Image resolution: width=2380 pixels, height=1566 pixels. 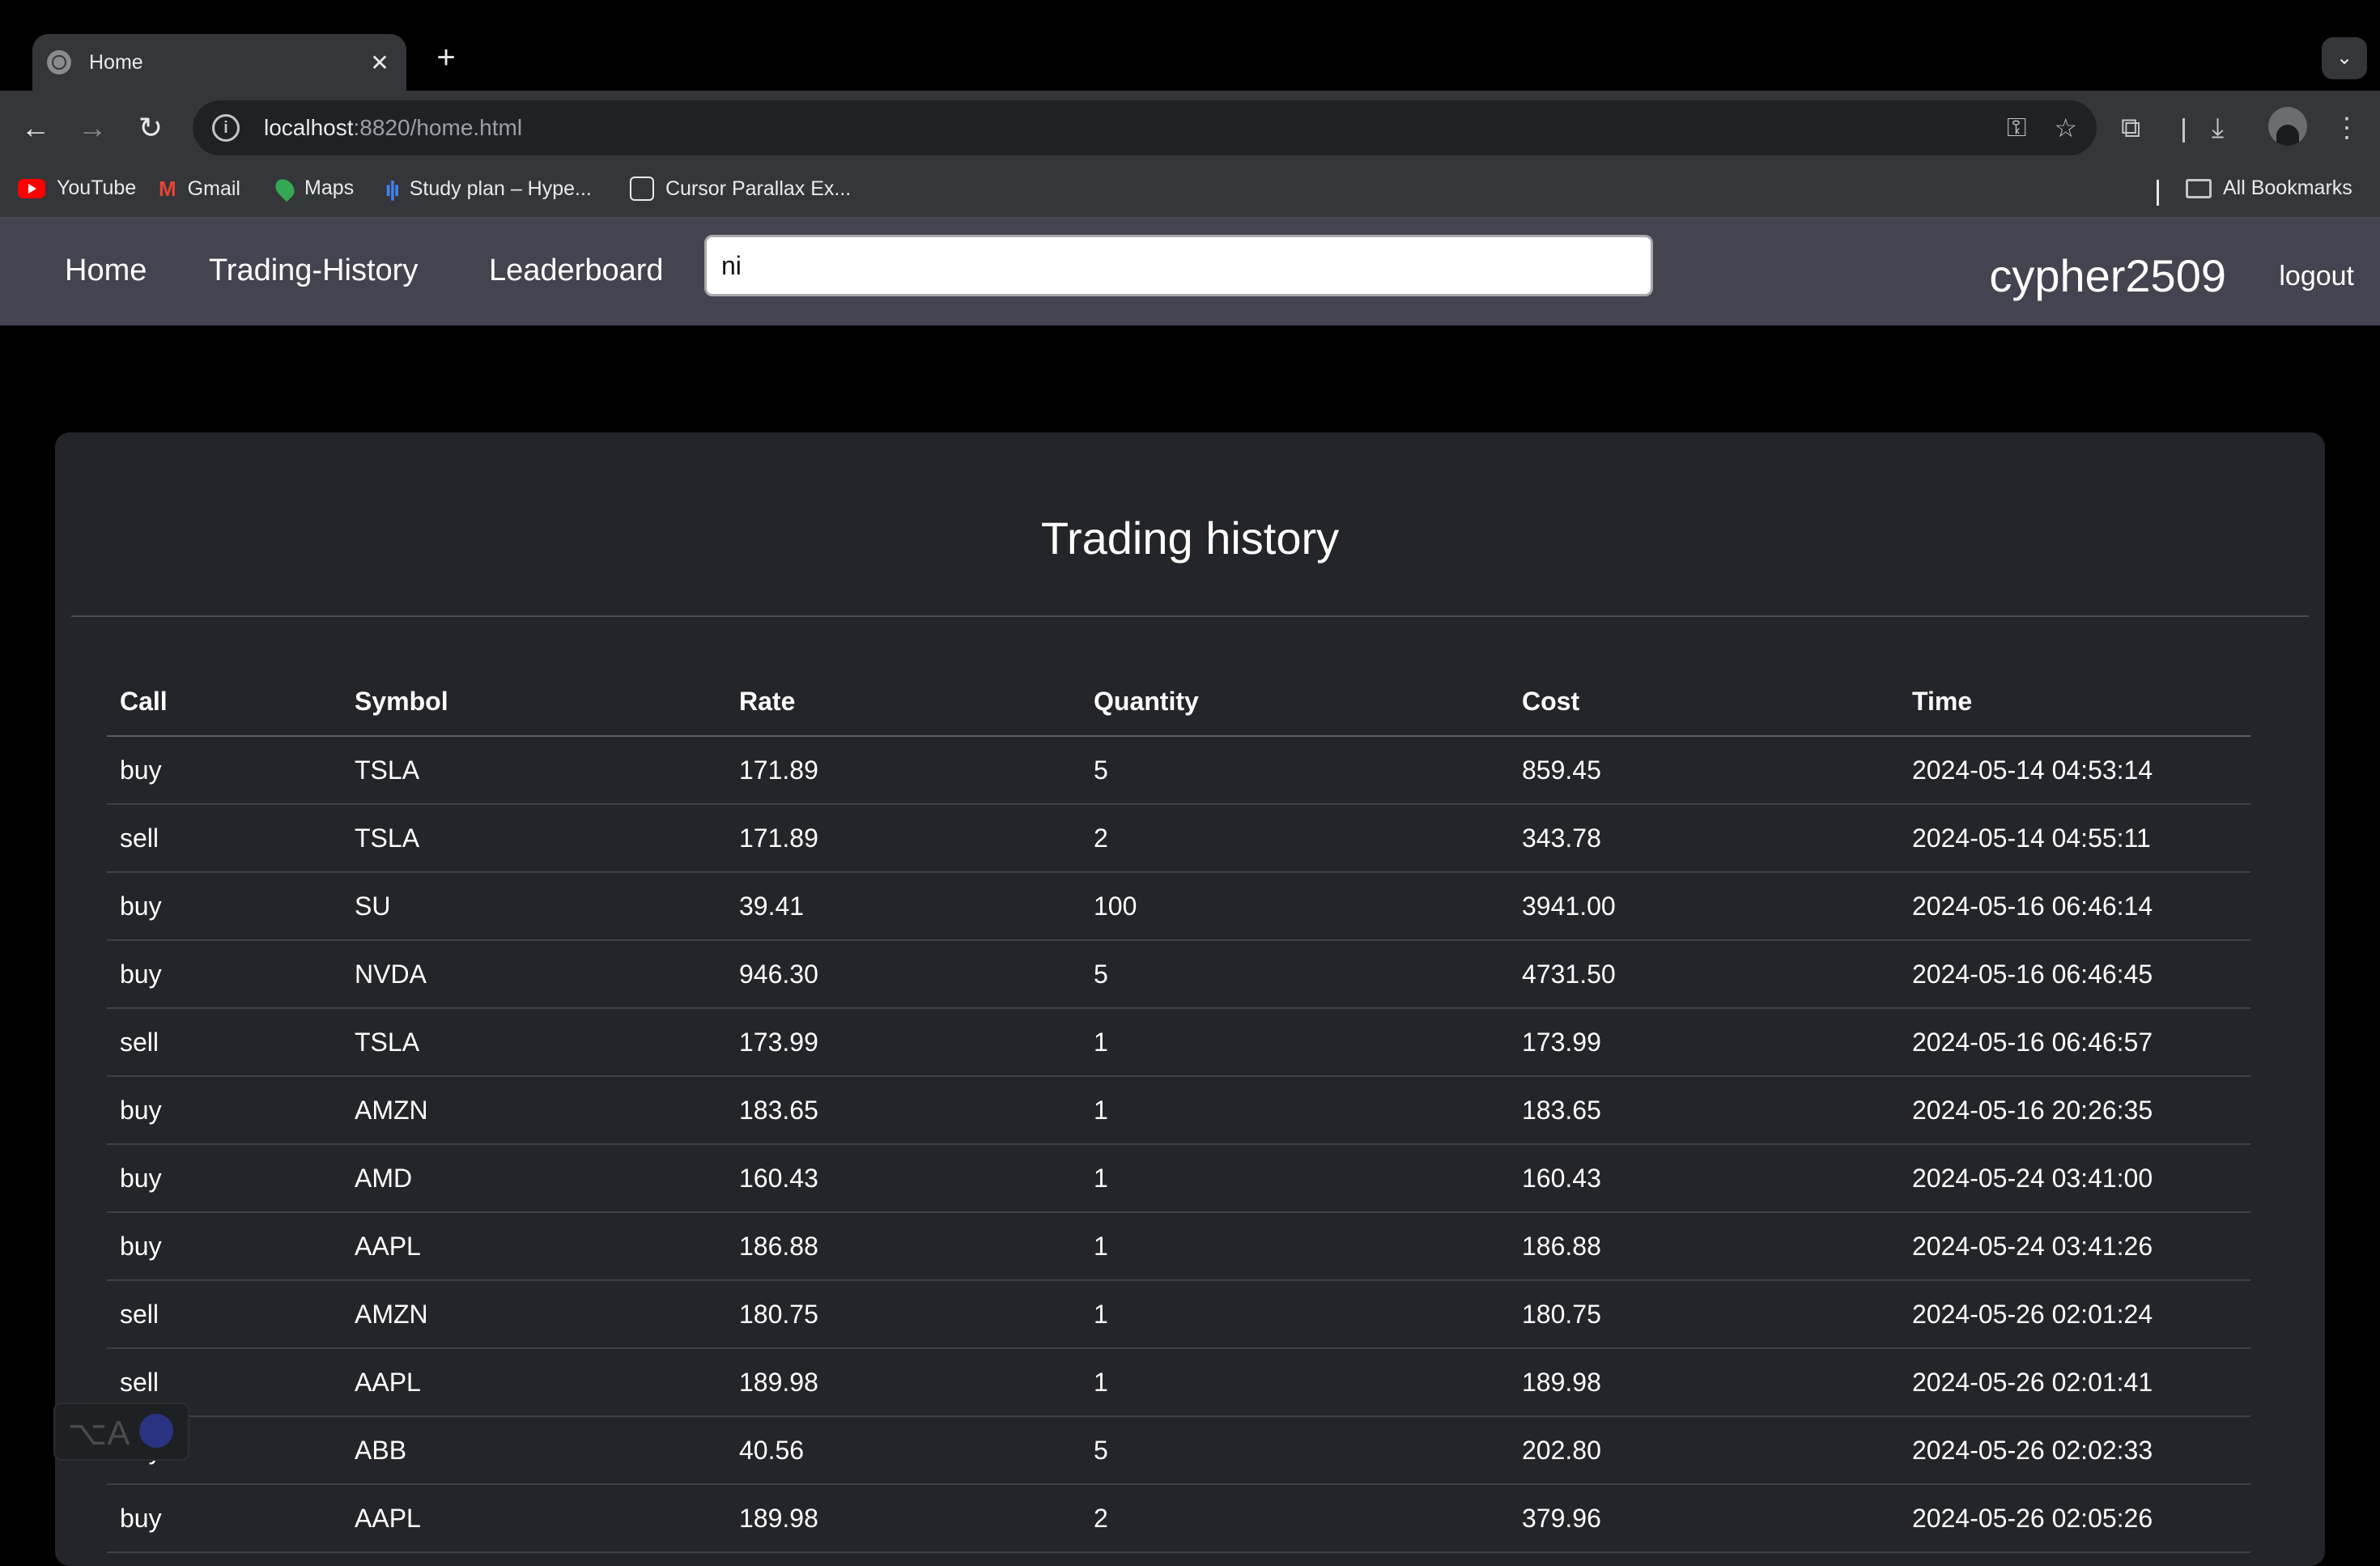 I want to click on table-row: buy TSLA 171.89 5 859.45 2024-05-14 04:53:14, so click(x=1178, y=770).